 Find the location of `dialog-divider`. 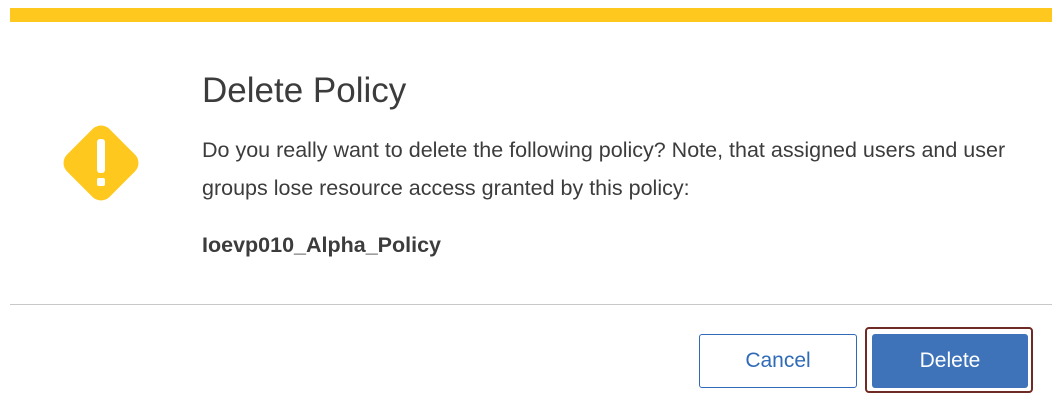

dialog-divider is located at coordinates (531, 304).